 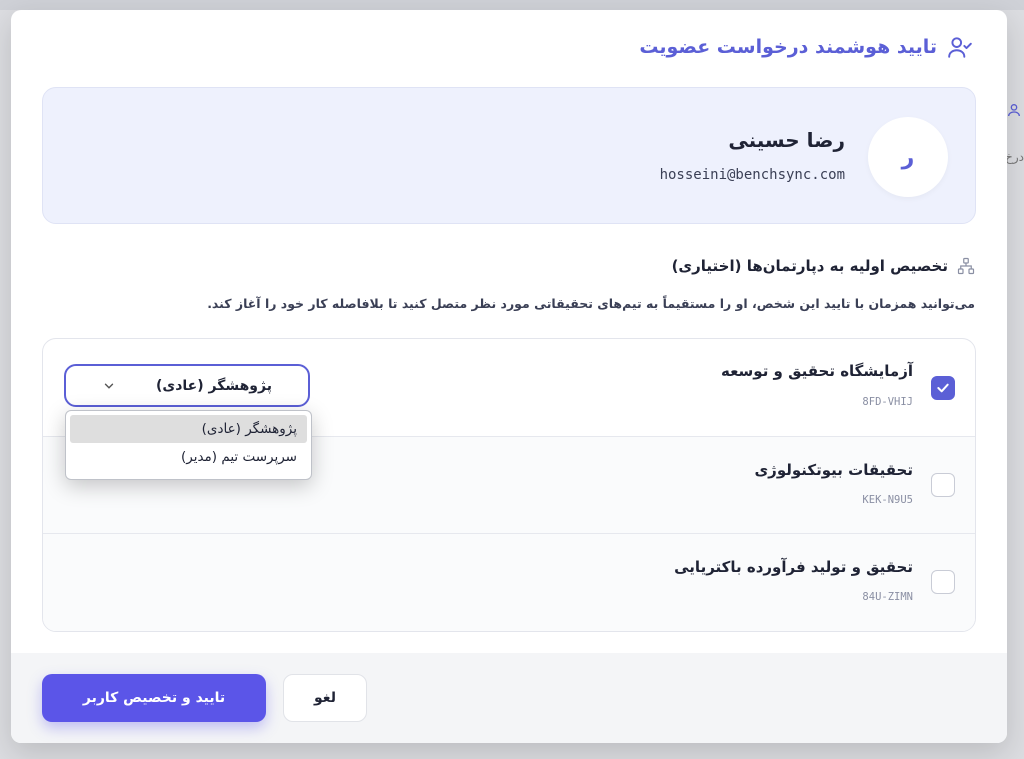 I want to click on check-icon, so click(x=943, y=388).